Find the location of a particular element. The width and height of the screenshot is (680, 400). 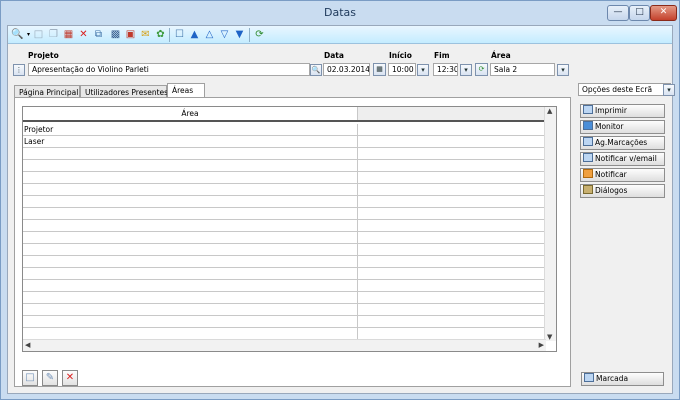

puzzle-icon: ✿ is located at coordinates (160, 34).